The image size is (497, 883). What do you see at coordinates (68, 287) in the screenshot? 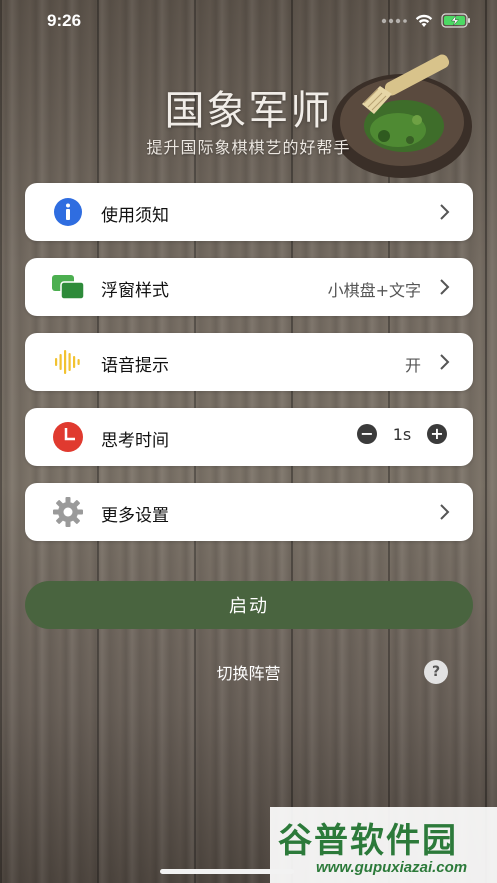
I see `float-window-icon` at bounding box center [68, 287].